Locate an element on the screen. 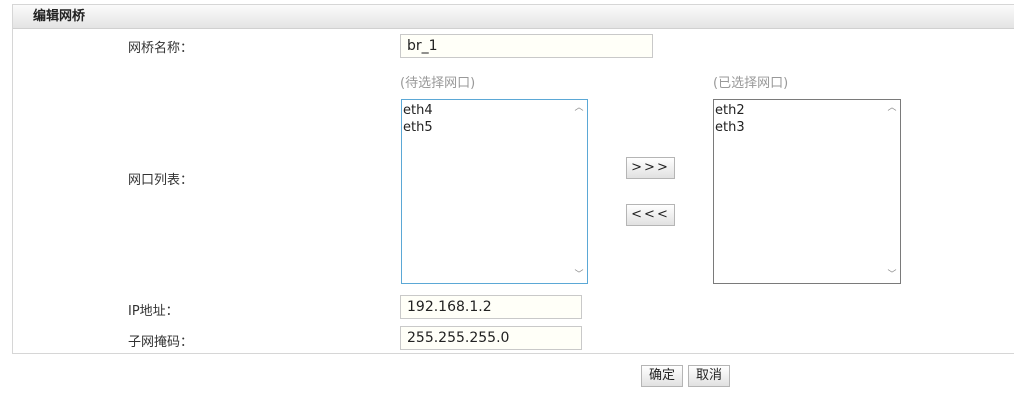 The width and height of the screenshot is (1014, 414). available-ports-items: eth4 eth5 is located at coordinates (494, 118).